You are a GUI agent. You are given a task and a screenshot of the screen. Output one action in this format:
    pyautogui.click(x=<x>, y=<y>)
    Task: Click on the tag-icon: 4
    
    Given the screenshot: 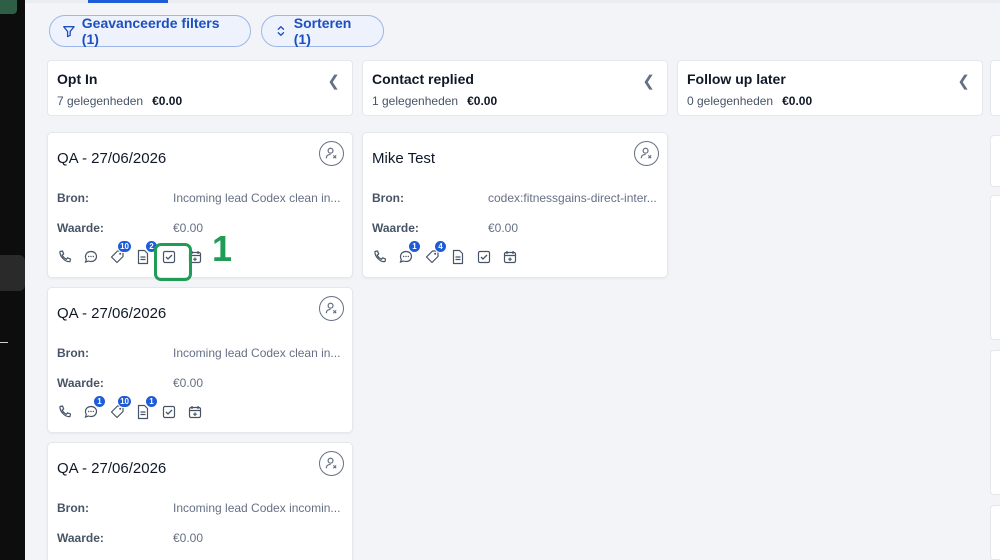 What is the action you would take?
    pyautogui.click(x=435, y=252)
    